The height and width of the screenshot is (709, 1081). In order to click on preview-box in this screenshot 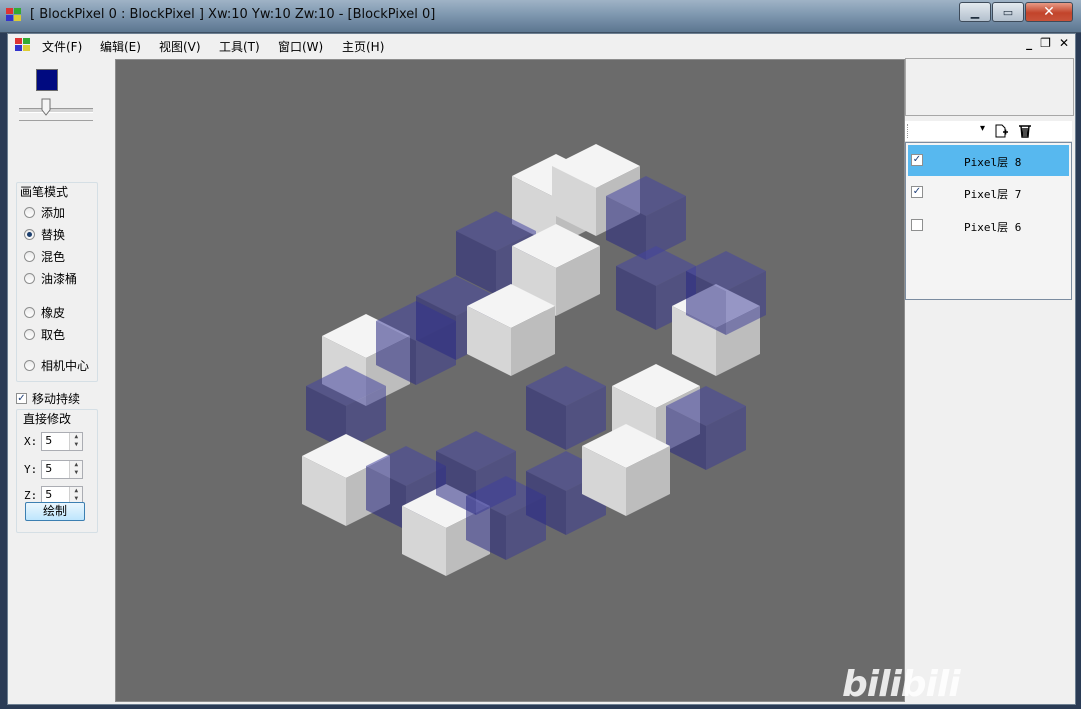, I will do `click(989, 87)`.